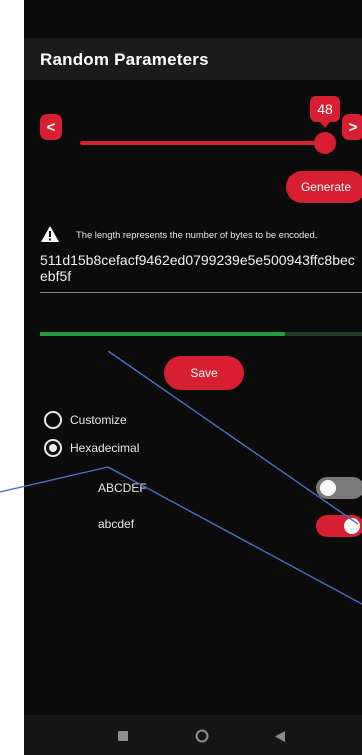 This screenshot has width=362, height=755. I want to click on back-icon, so click(280, 736).